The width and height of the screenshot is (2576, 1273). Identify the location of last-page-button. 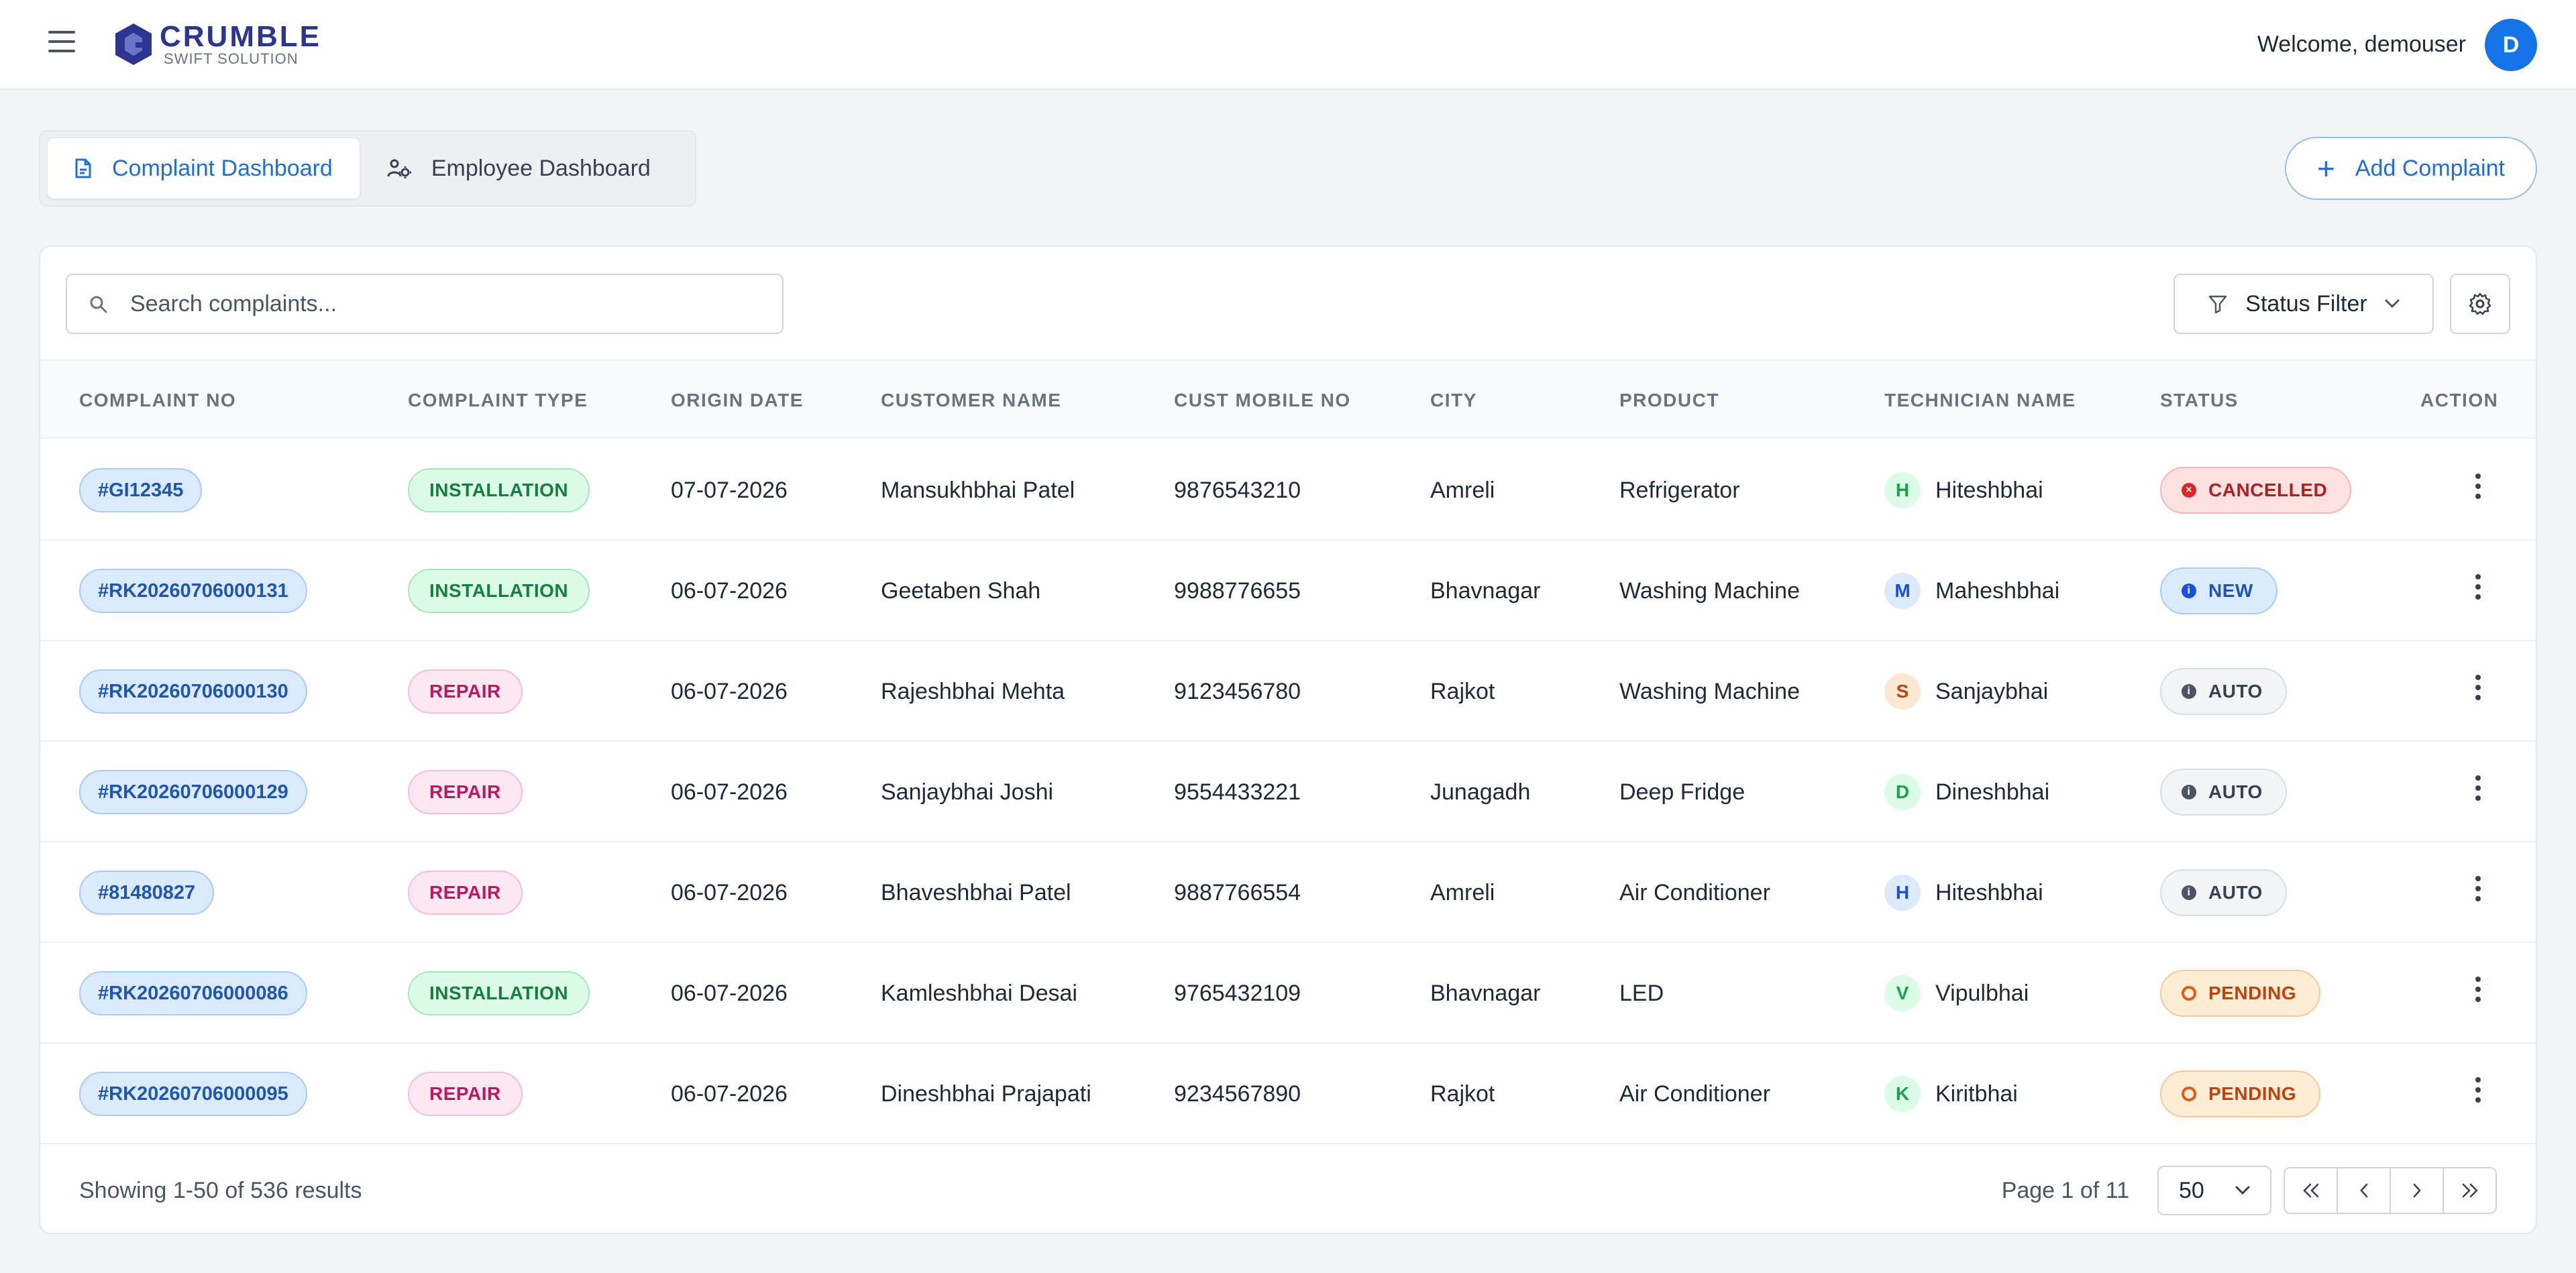
(2470, 1190).